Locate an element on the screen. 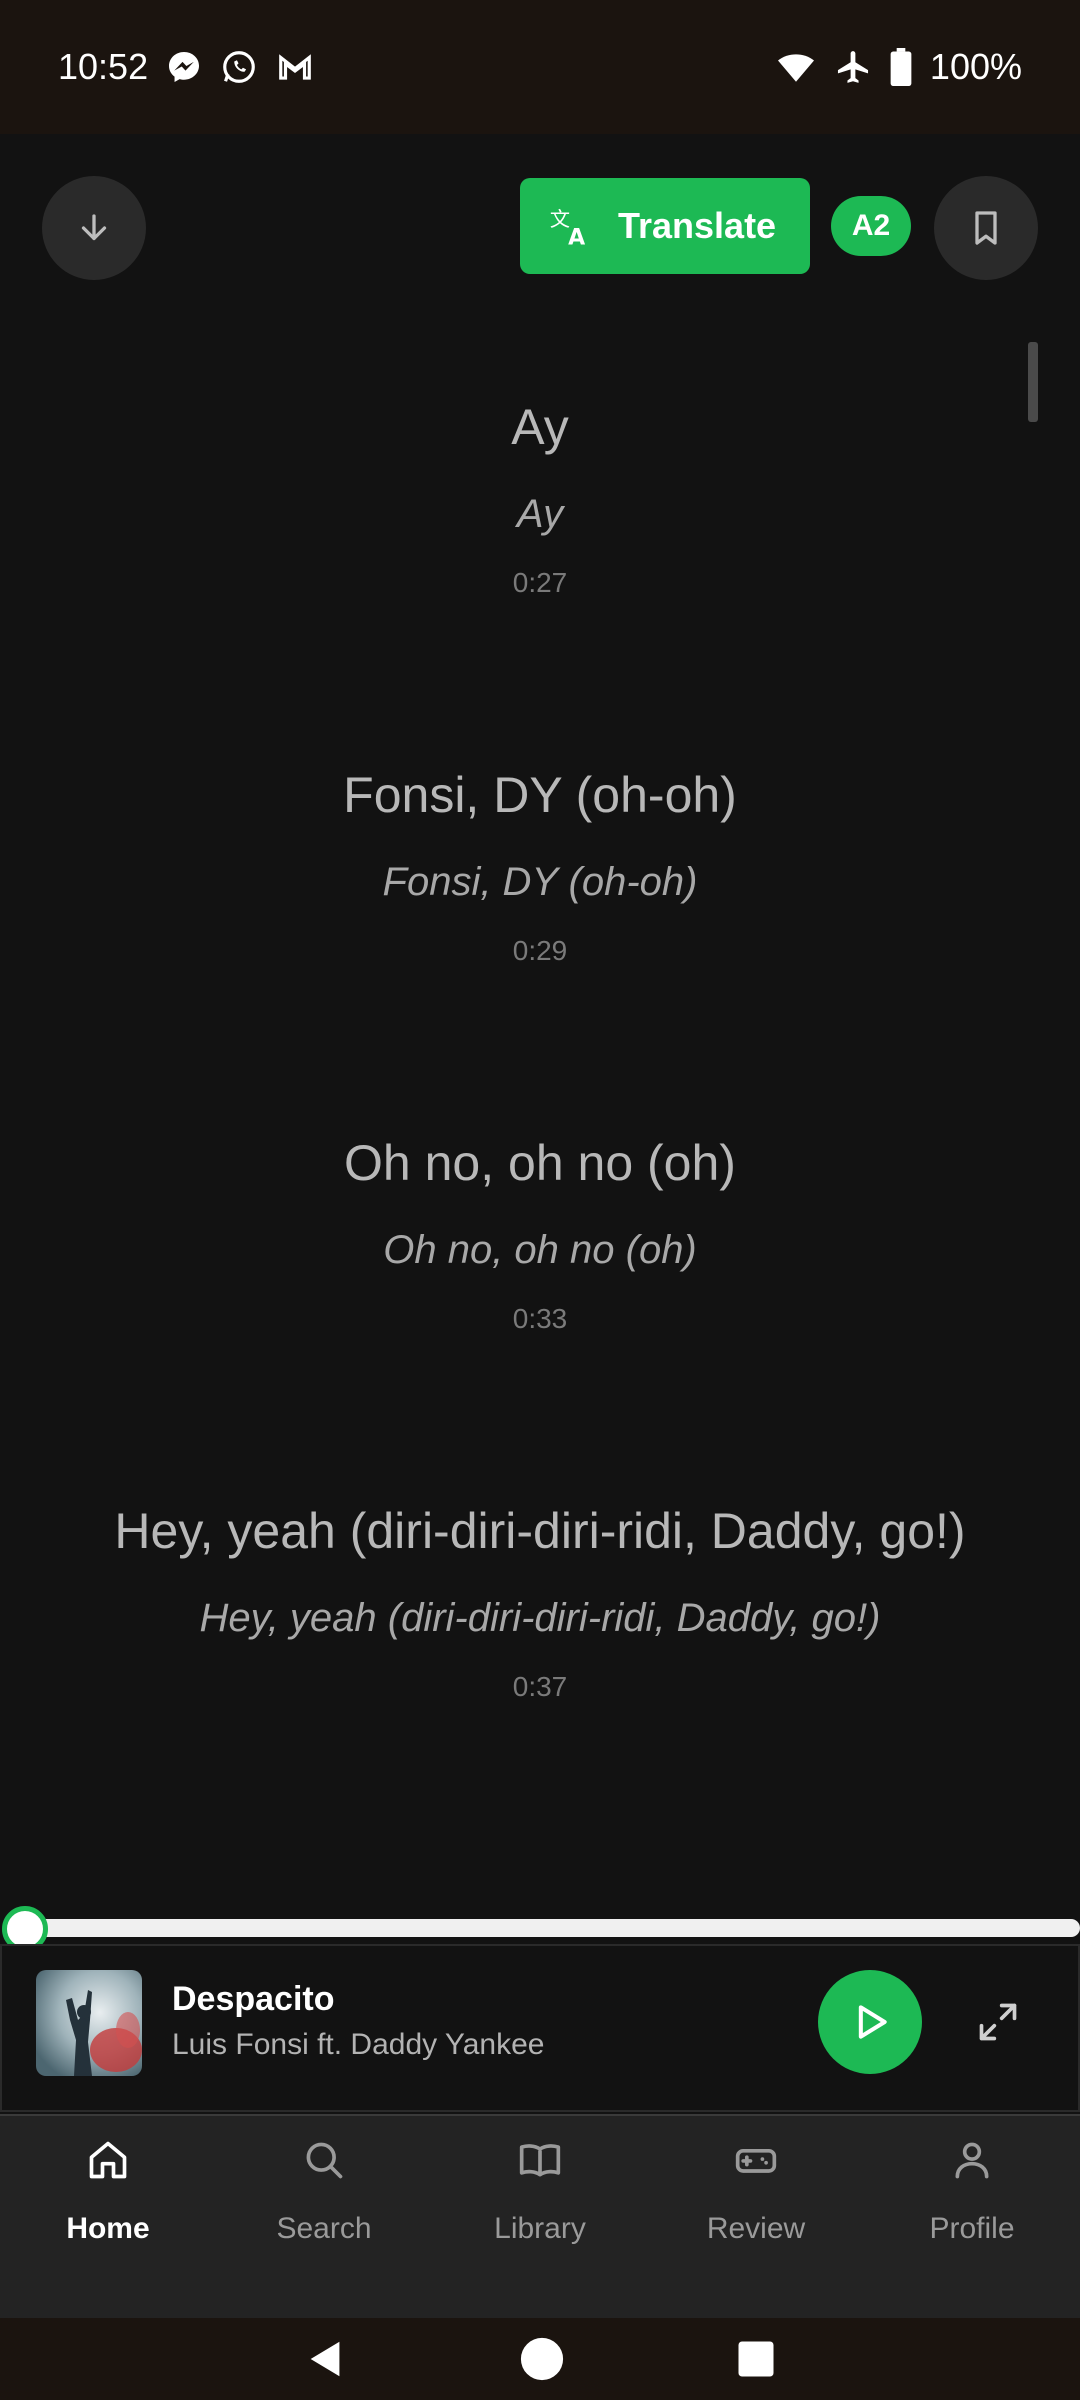 The width and height of the screenshot is (1080, 2400). lyric-translation: Ay is located at coordinates (540, 514).